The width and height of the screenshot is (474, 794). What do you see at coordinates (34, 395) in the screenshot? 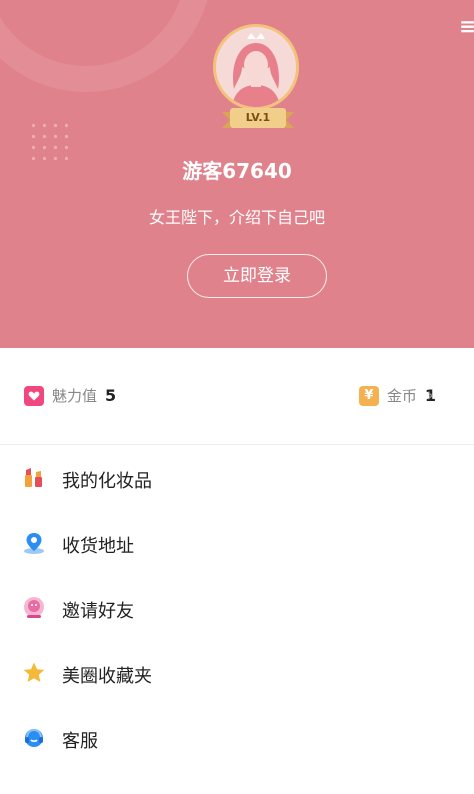
I see `heart-icon` at bounding box center [34, 395].